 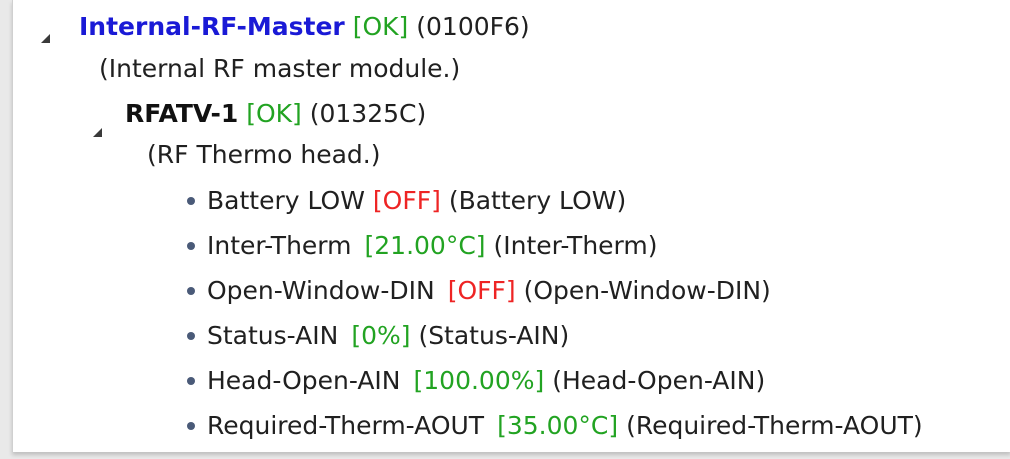 I want to click on channel-label: (Status-AIN), so click(x=494, y=335).